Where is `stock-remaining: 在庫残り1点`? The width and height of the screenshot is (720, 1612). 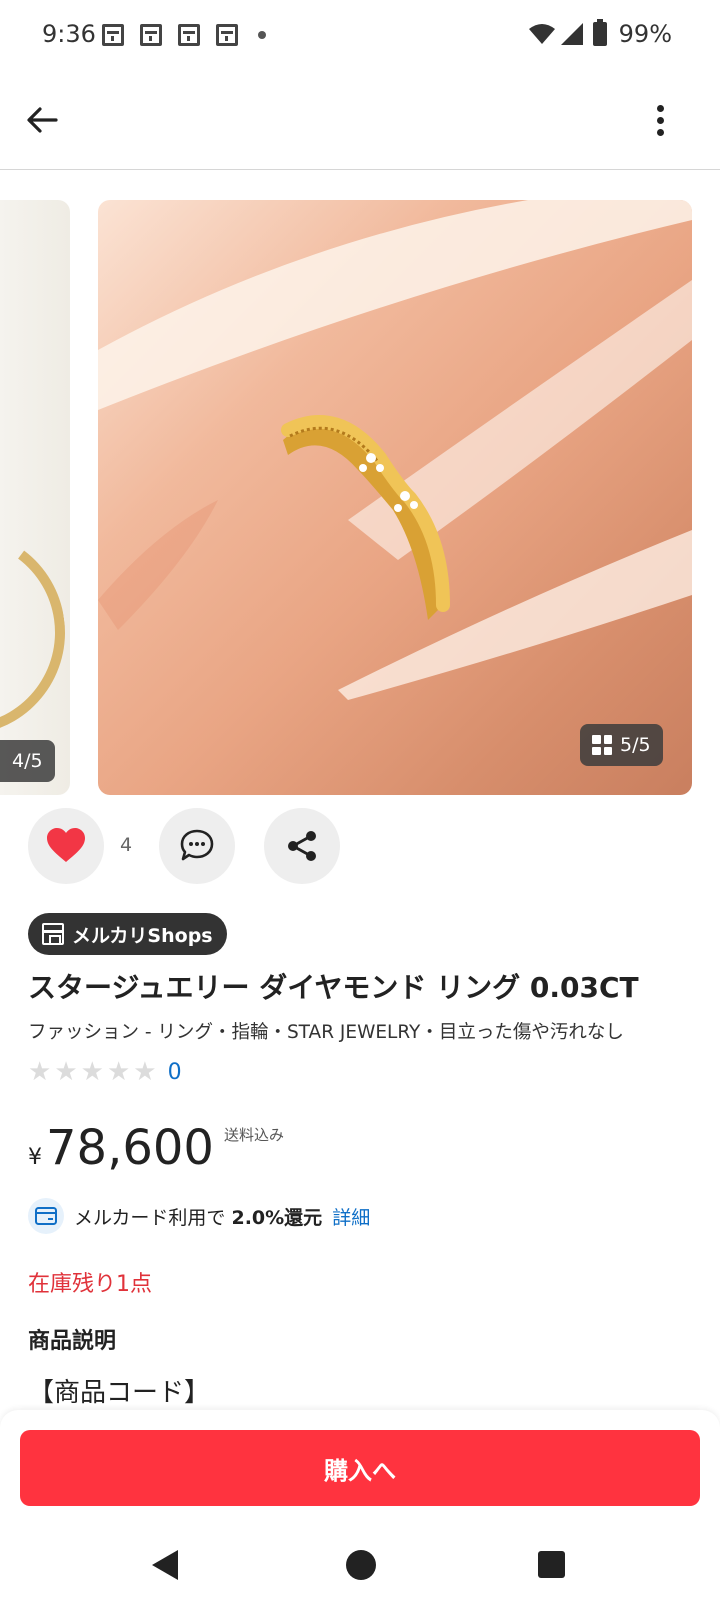
stock-remaining: 在庫残り1点 is located at coordinates (90, 1284).